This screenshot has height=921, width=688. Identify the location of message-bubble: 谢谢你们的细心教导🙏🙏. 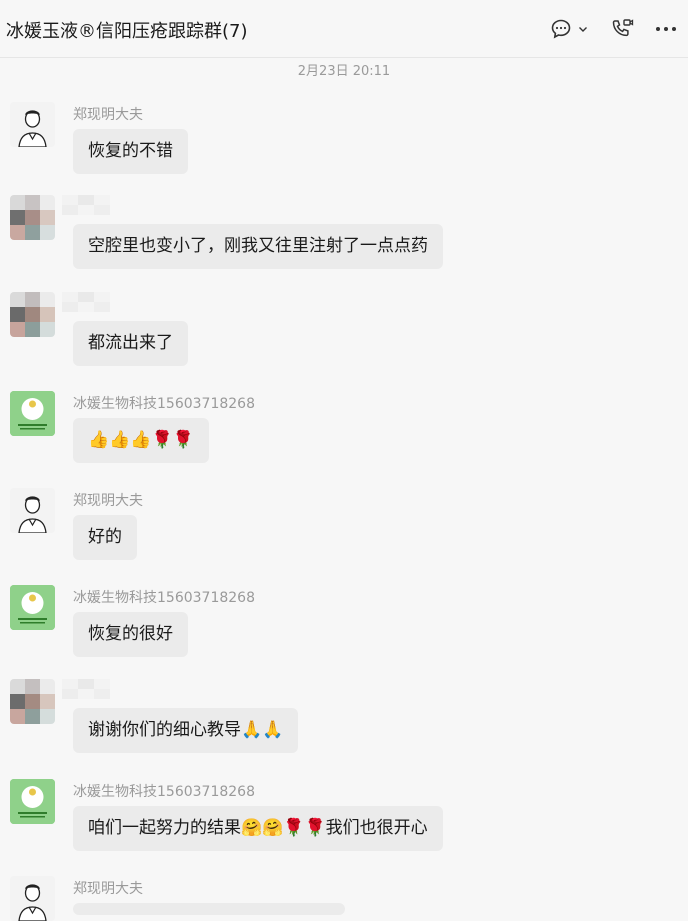
(186, 730).